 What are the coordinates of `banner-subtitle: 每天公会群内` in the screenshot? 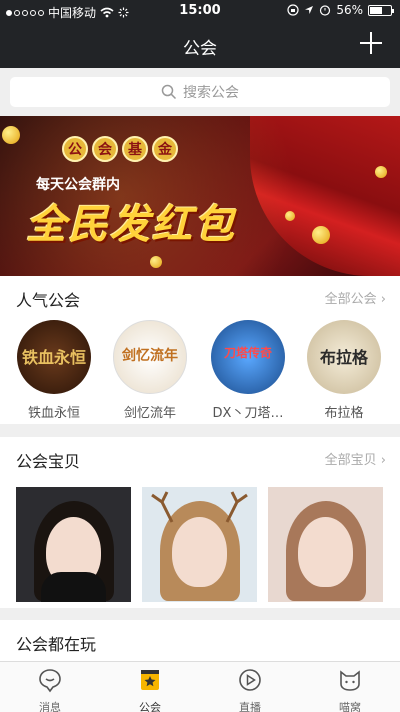 It's located at (78, 185).